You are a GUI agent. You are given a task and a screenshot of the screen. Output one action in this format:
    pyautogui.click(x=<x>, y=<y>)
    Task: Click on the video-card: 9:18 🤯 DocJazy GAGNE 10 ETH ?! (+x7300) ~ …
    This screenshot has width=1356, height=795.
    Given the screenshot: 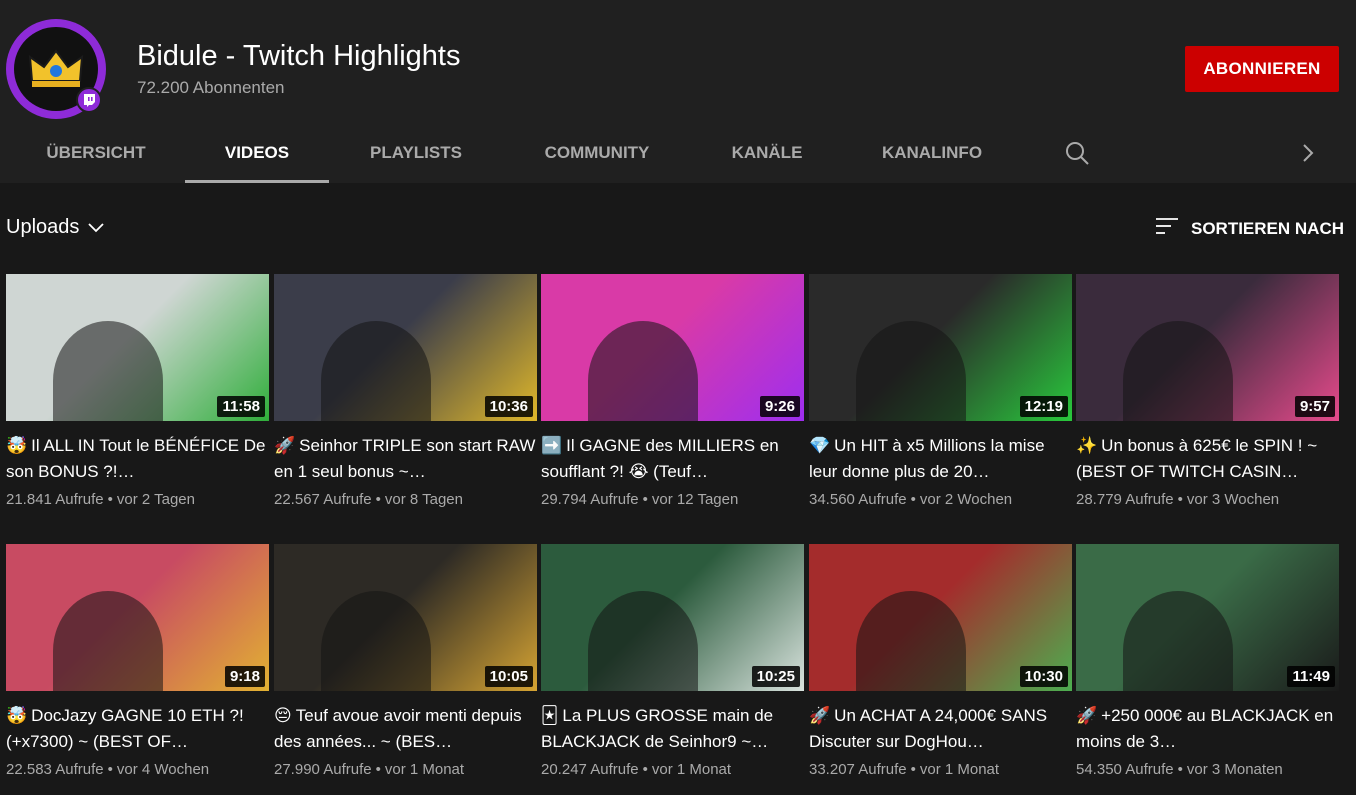 What is the action you would take?
    pyautogui.click(x=137, y=661)
    